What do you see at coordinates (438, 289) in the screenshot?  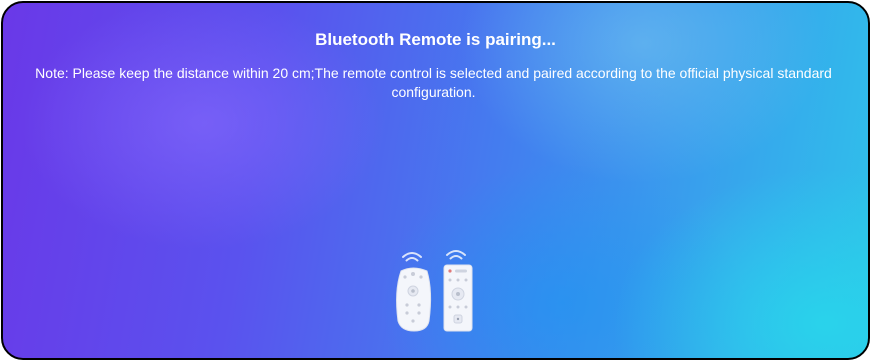 I see `remotes-illustration` at bounding box center [438, 289].